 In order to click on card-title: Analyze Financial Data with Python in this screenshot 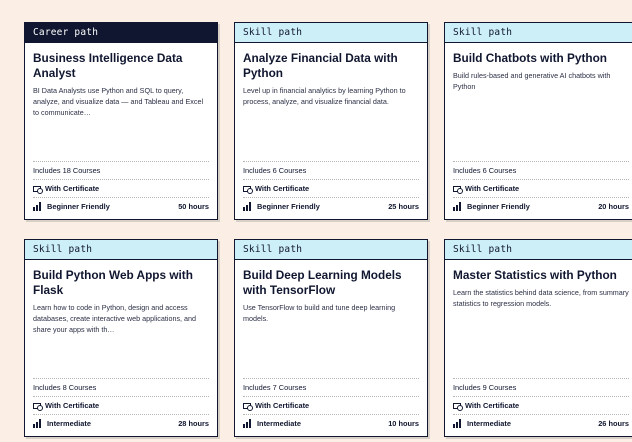, I will do `click(331, 66)`.